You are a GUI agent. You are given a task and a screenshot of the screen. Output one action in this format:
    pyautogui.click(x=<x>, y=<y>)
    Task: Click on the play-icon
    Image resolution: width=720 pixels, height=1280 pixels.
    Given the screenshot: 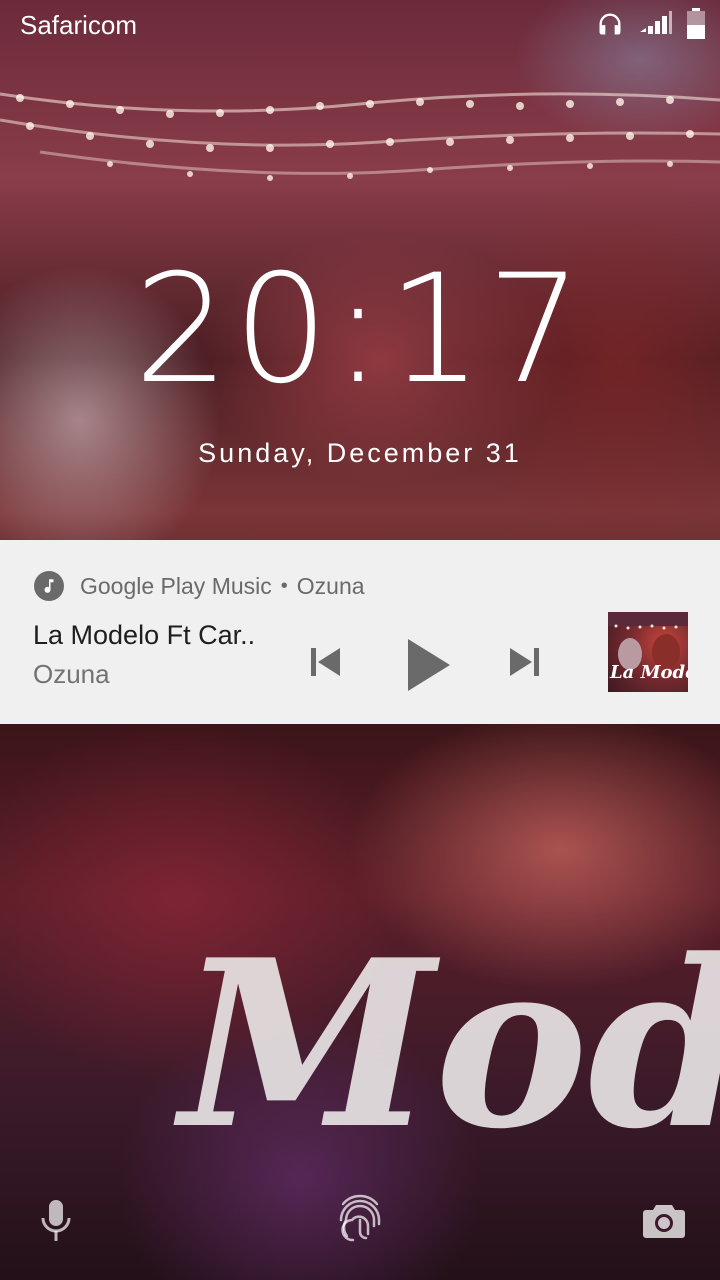 What is the action you would take?
    pyautogui.click(x=428, y=667)
    